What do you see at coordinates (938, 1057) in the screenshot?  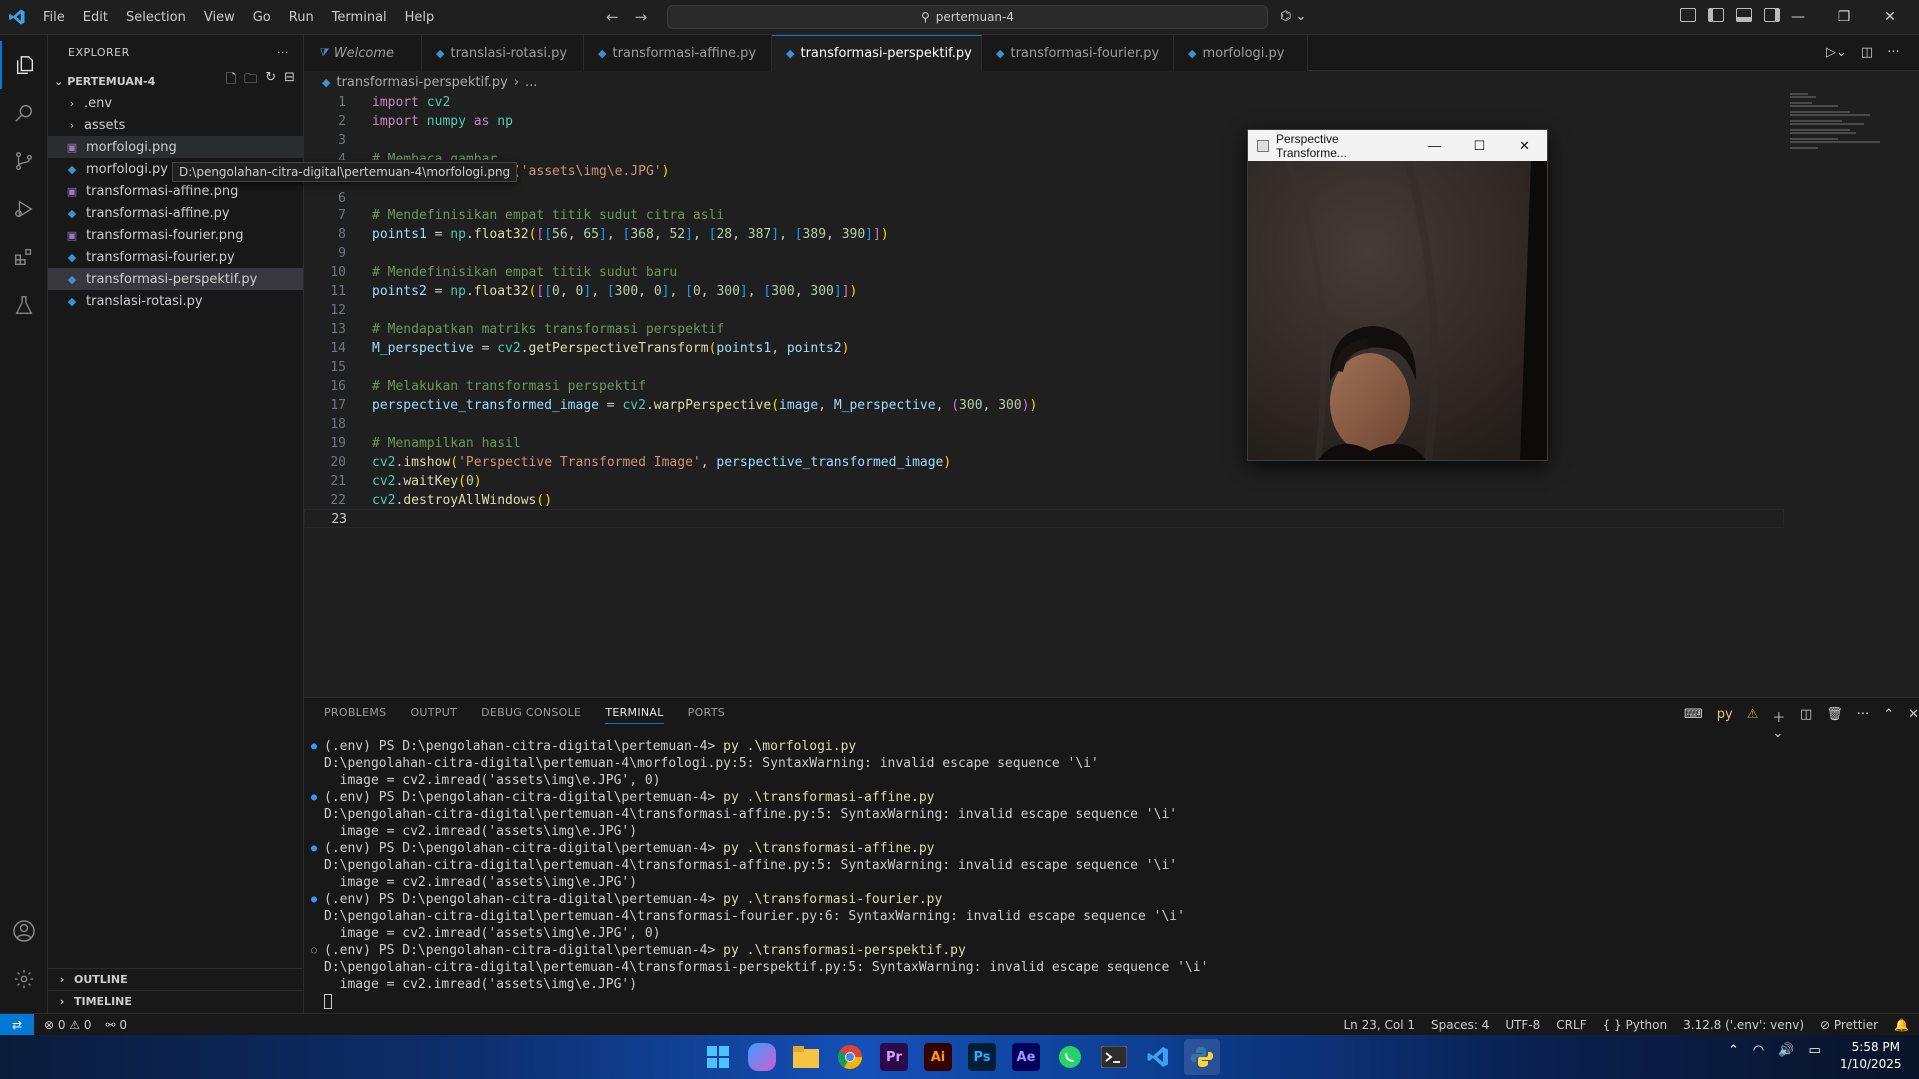 I see `illustrator-icon: Ai` at bounding box center [938, 1057].